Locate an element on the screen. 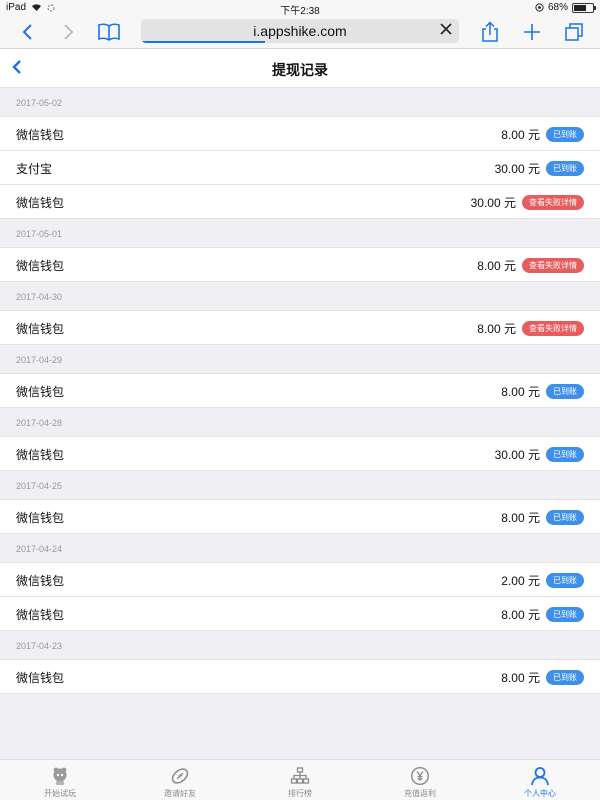  withdrawal-amount: 2.00 元 is located at coordinates (520, 580).